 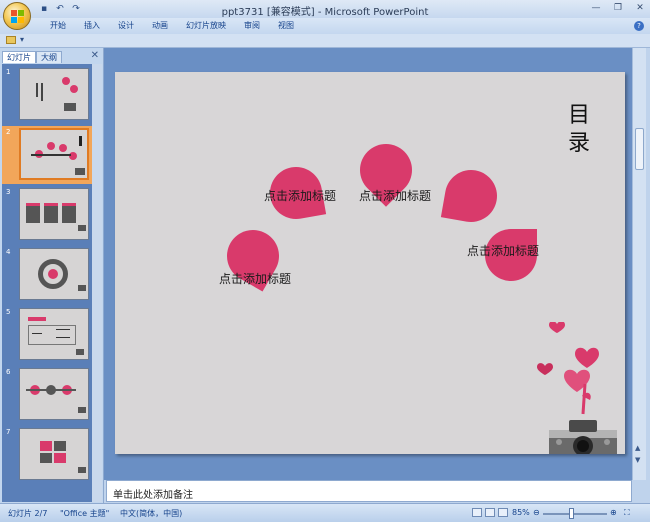 I want to click on window-controls: — ❐ ✕, so click(x=618, y=8).